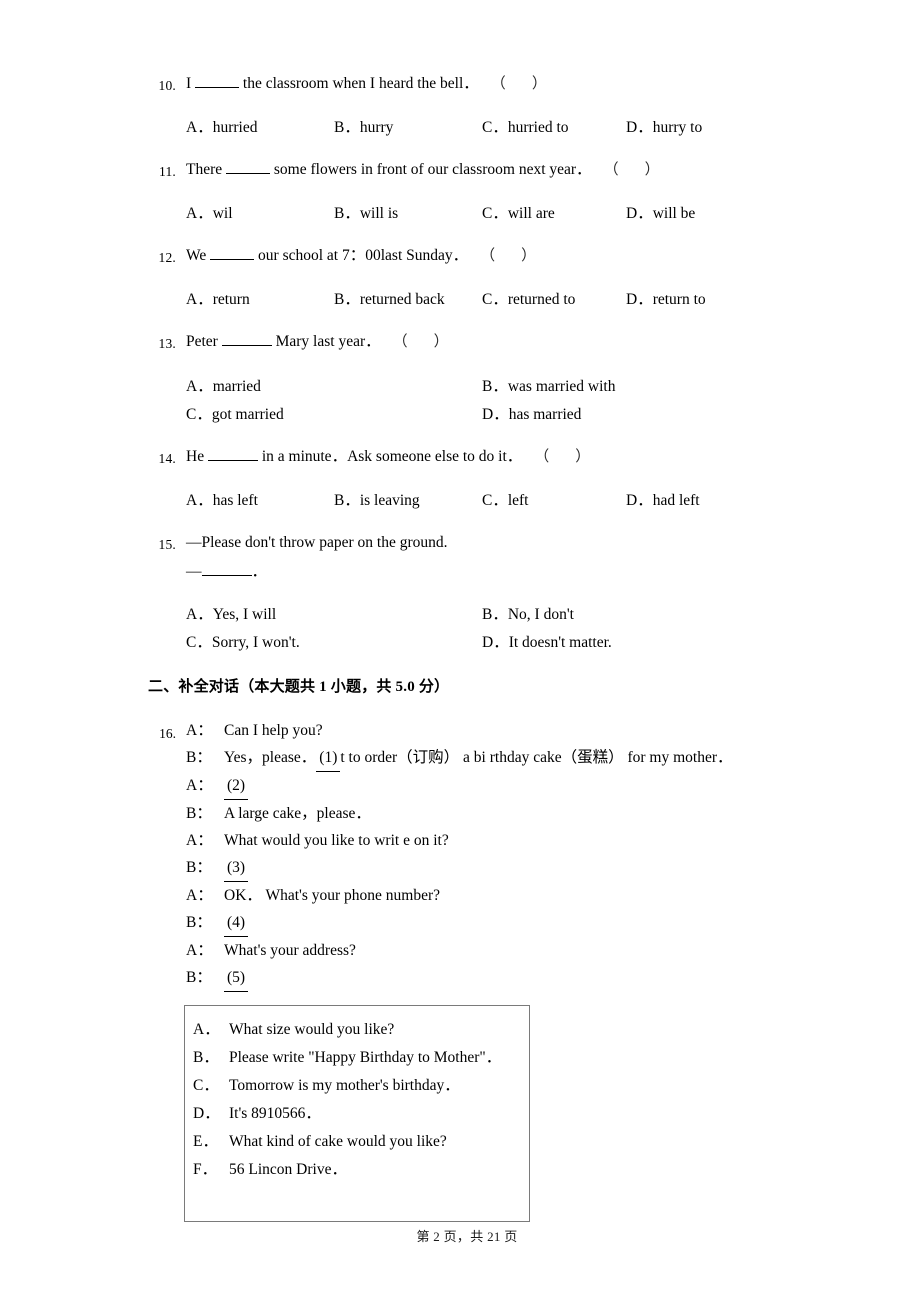 The image size is (920, 1302). What do you see at coordinates (467, 1236) in the screenshot?
I see `page-number-text: 第 2 页，共 21 页` at bounding box center [467, 1236].